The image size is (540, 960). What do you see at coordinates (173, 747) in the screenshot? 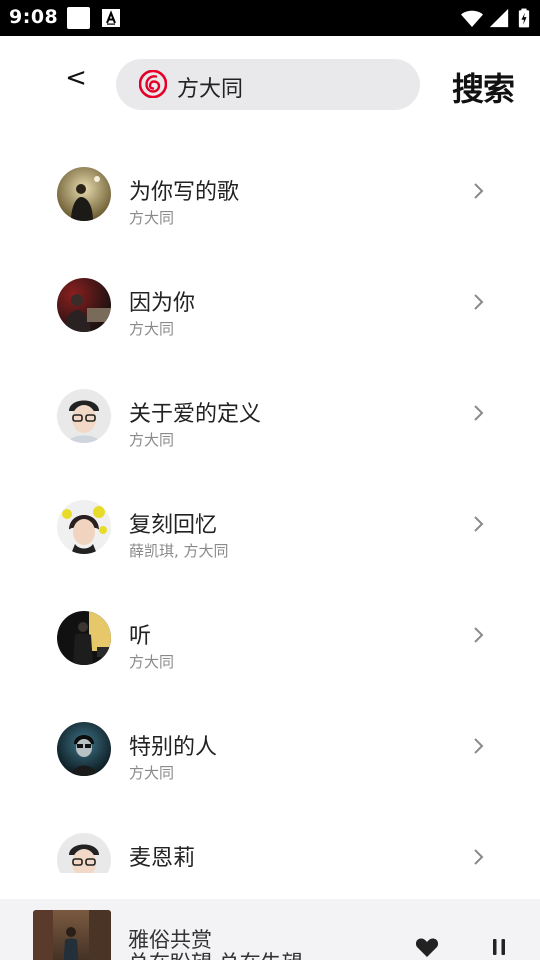
I see `song-title: 特别的人` at bounding box center [173, 747].